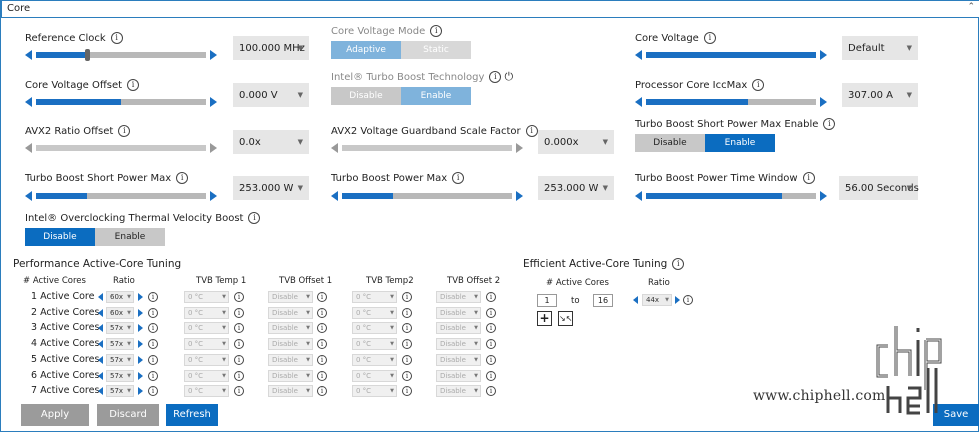 The height and width of the screenshot is (432, 979). Describe the element at coordinates (121, 196) in the screenshot. I see `short-power-max-slider` at that location.